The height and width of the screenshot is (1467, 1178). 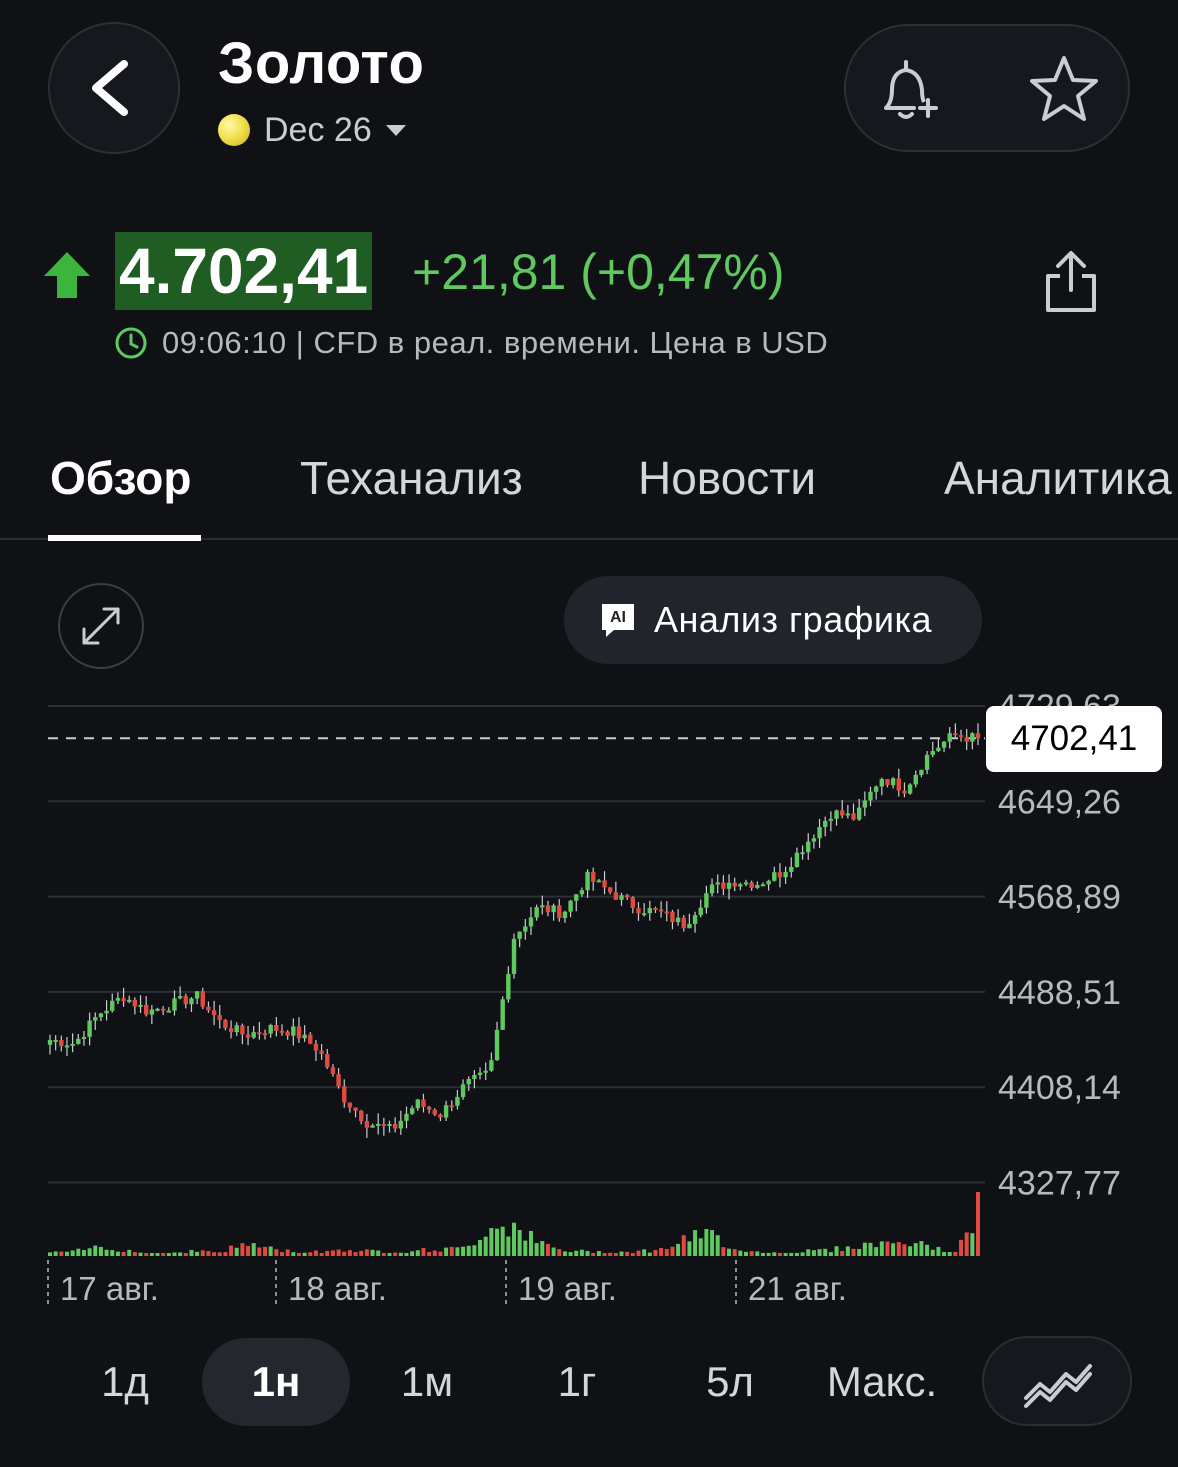 What do you see at coordinates (125, 1382) in the screenshot?
I see `timeframe-1d: 1д` at bounding box center [125, 1382].